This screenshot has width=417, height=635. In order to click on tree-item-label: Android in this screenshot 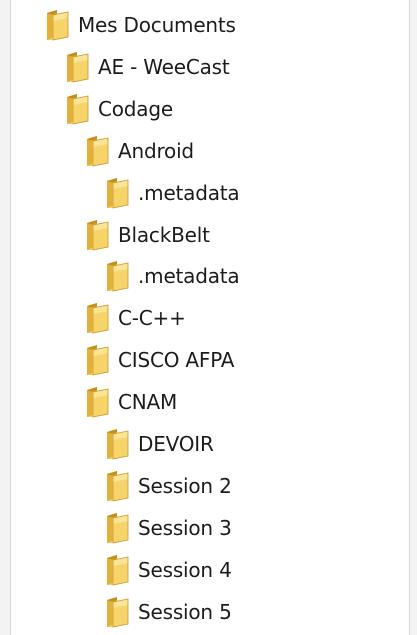, I will do `click(156, 150)`.